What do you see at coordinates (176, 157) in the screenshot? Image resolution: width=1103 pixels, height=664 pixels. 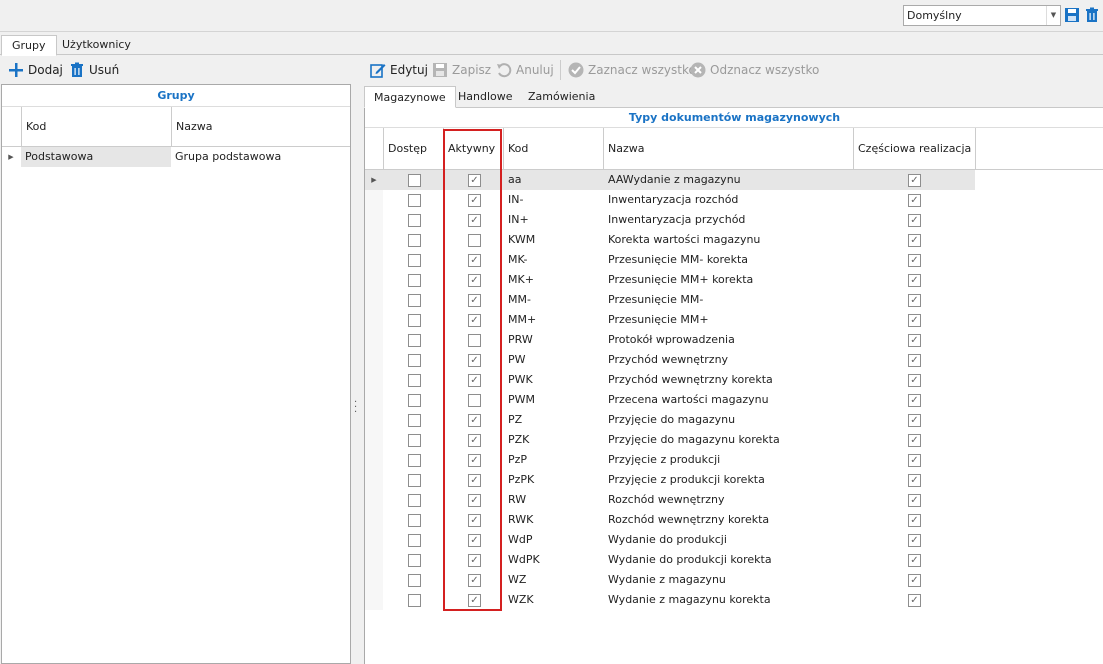 I see `table-row: ▶ Podstawowa Grupa podstawowa` at bounding box center [176, 157].